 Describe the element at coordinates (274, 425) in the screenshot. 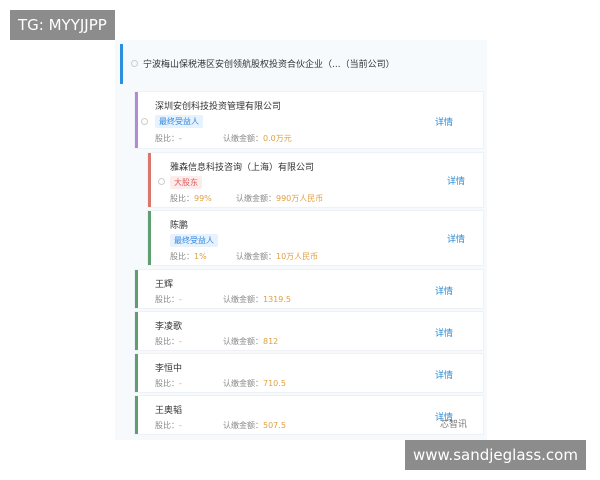

I see `amount-value: 507.5` at that location.